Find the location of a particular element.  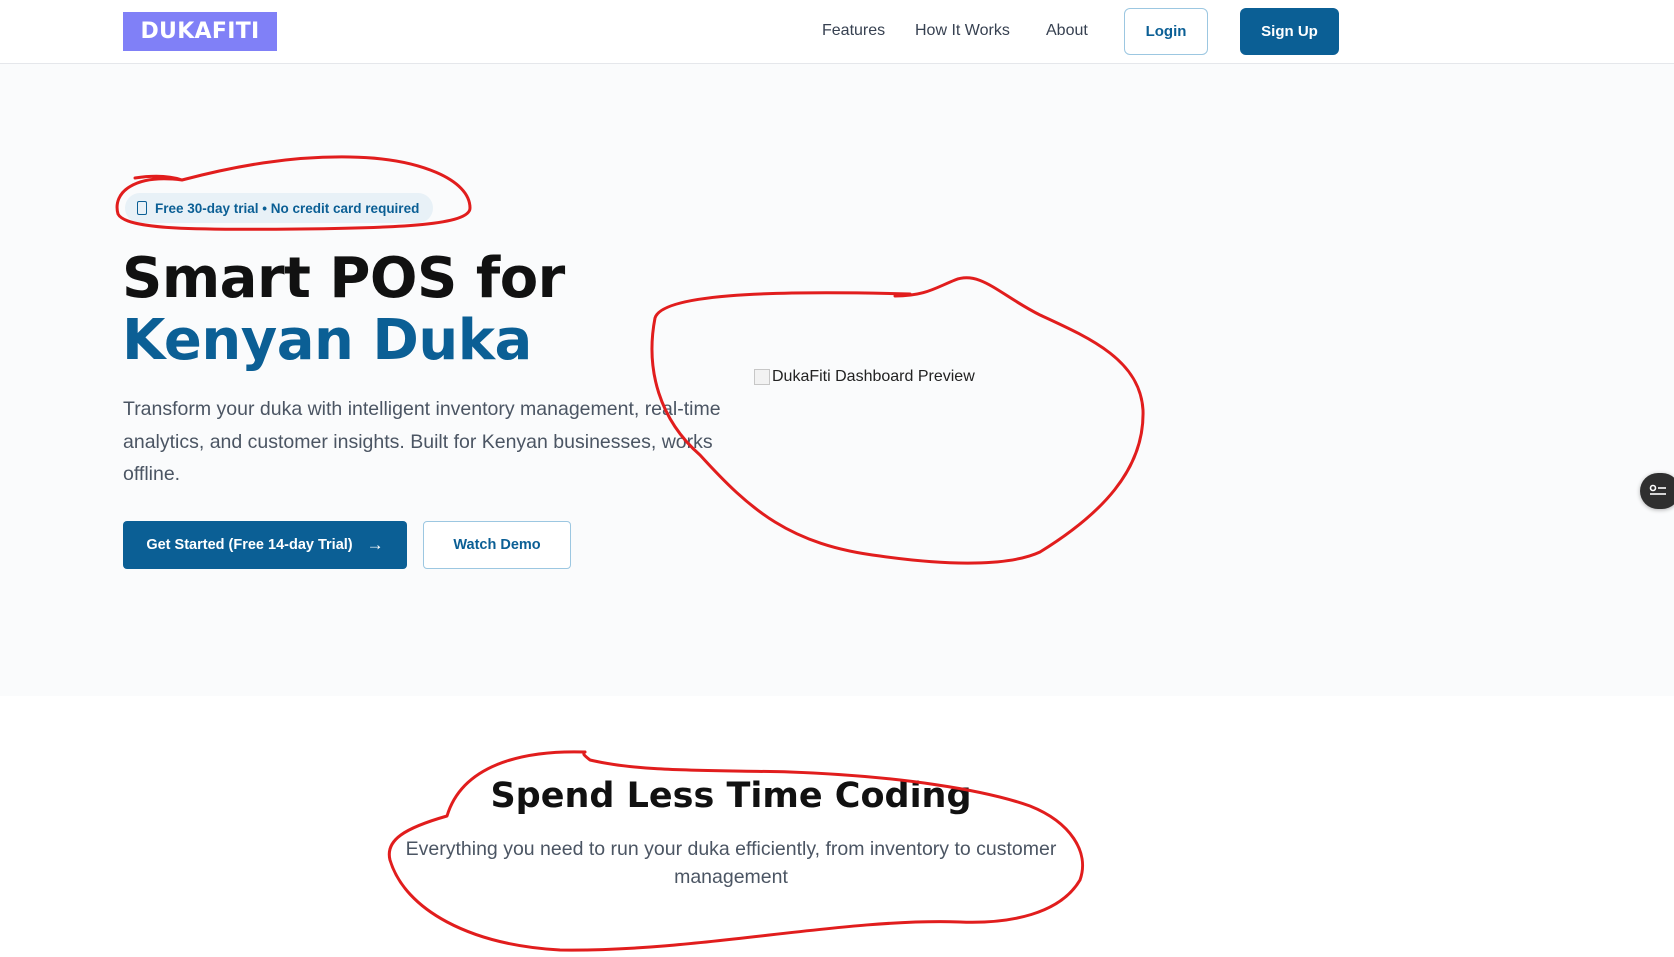

nav-link-features: Features is located at coordinates (853, 31).